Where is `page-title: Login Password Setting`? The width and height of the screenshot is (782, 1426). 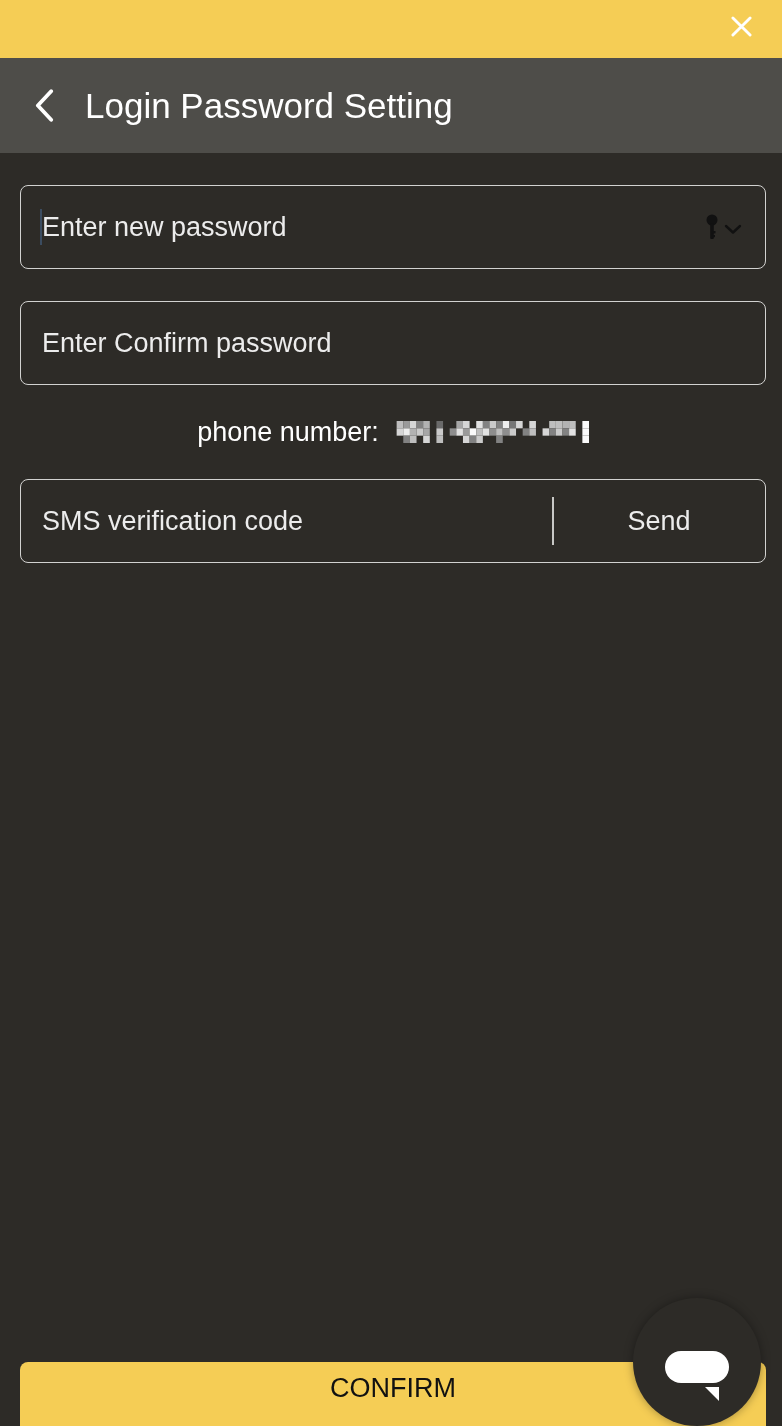
page-title: Login Password Setting is located at coordinates (269, 105).